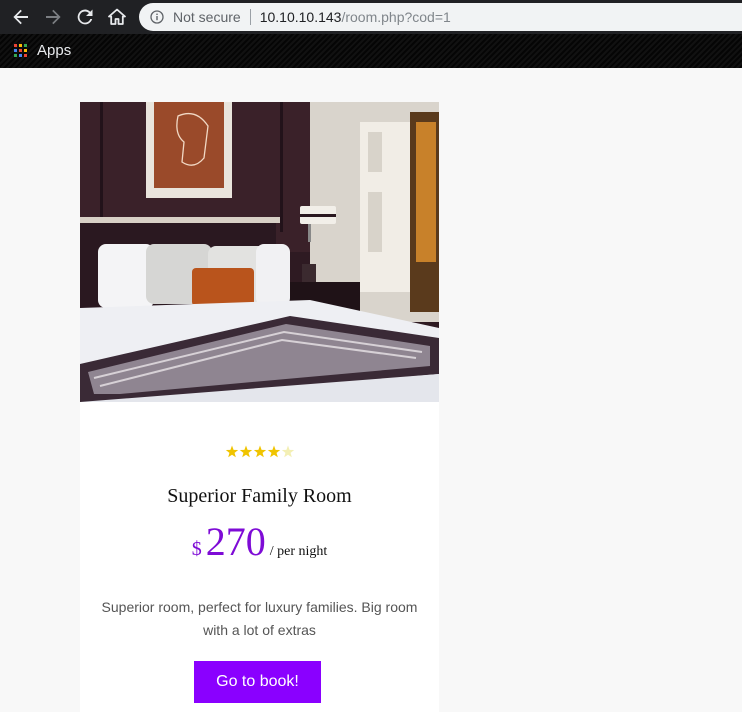  What do you see at coordinates (196, 549) in the screenshot?
I see `price-currency: $` at bounding box center [196, 549].